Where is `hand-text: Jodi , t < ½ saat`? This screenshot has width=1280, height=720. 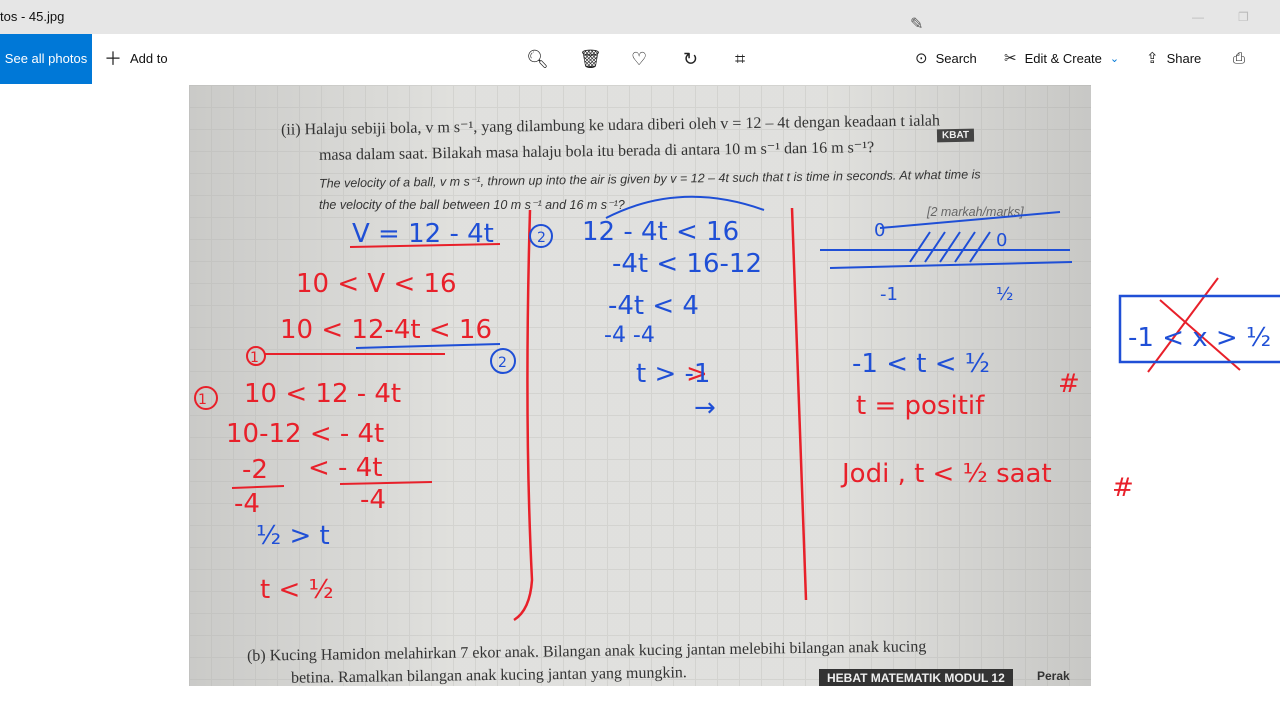 hand-text: Jodi , t < ½ saat is located at coordinates (946, 474).